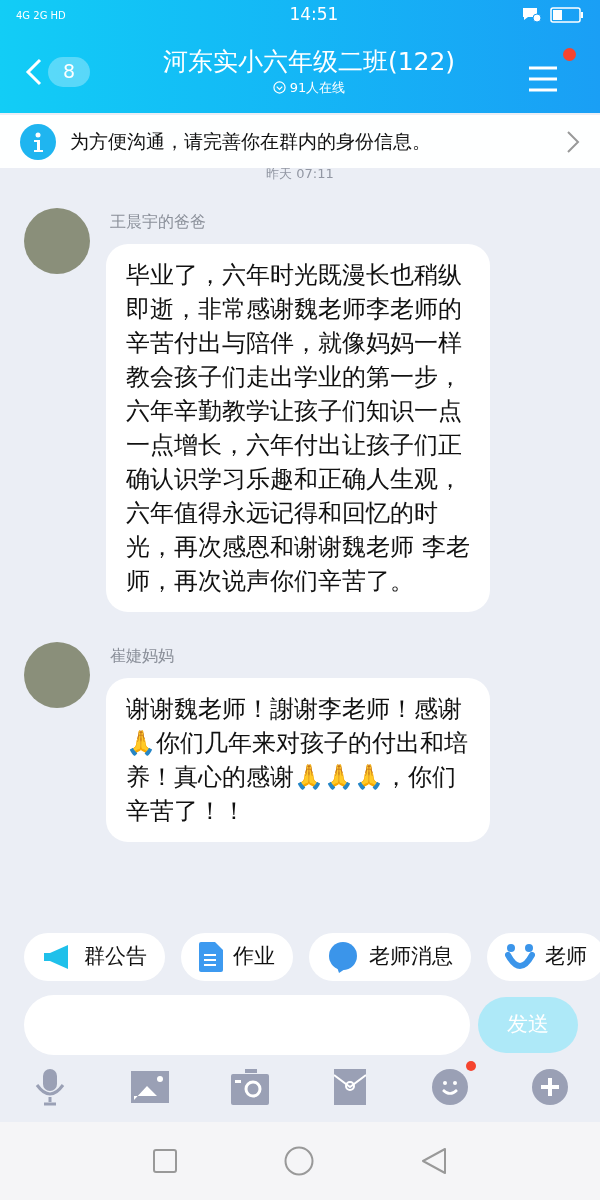 The image size is (600, 1200). I want to click on message-blocked-icon, so click(532, 15).